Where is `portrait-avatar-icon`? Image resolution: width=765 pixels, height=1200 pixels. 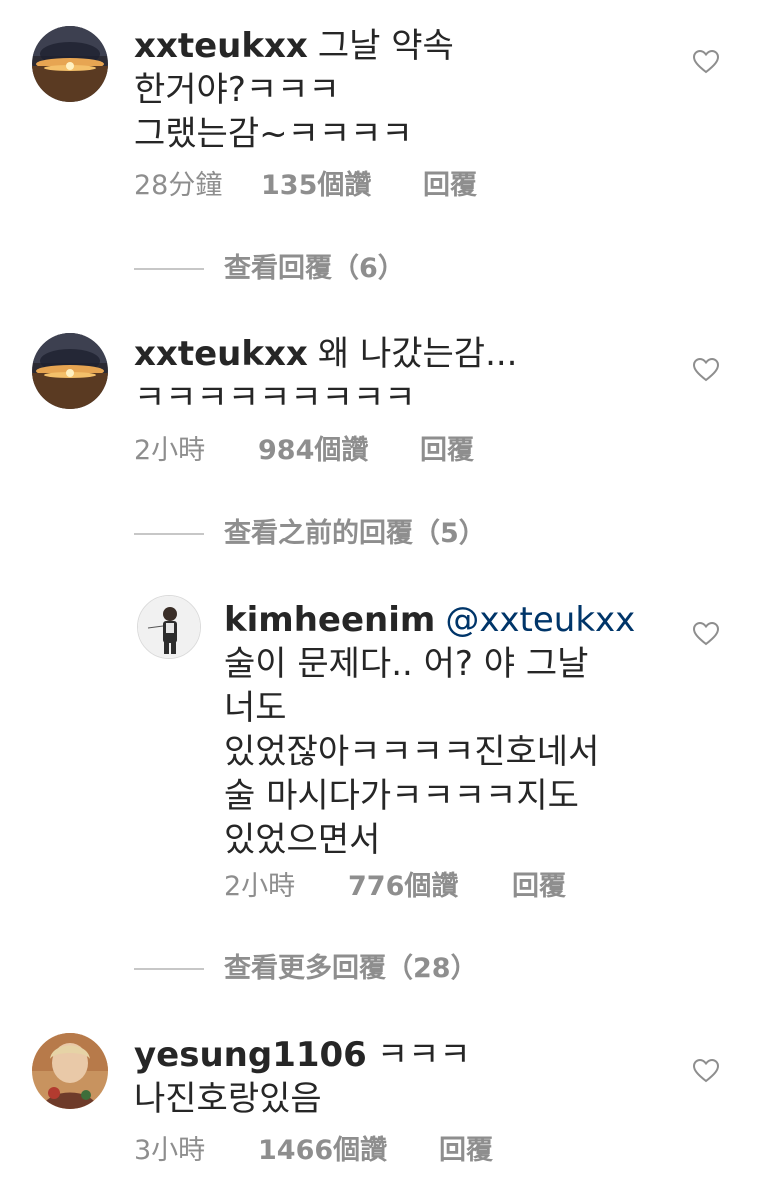
portrait-avatar-icon is located at coordinates (70, 1071).